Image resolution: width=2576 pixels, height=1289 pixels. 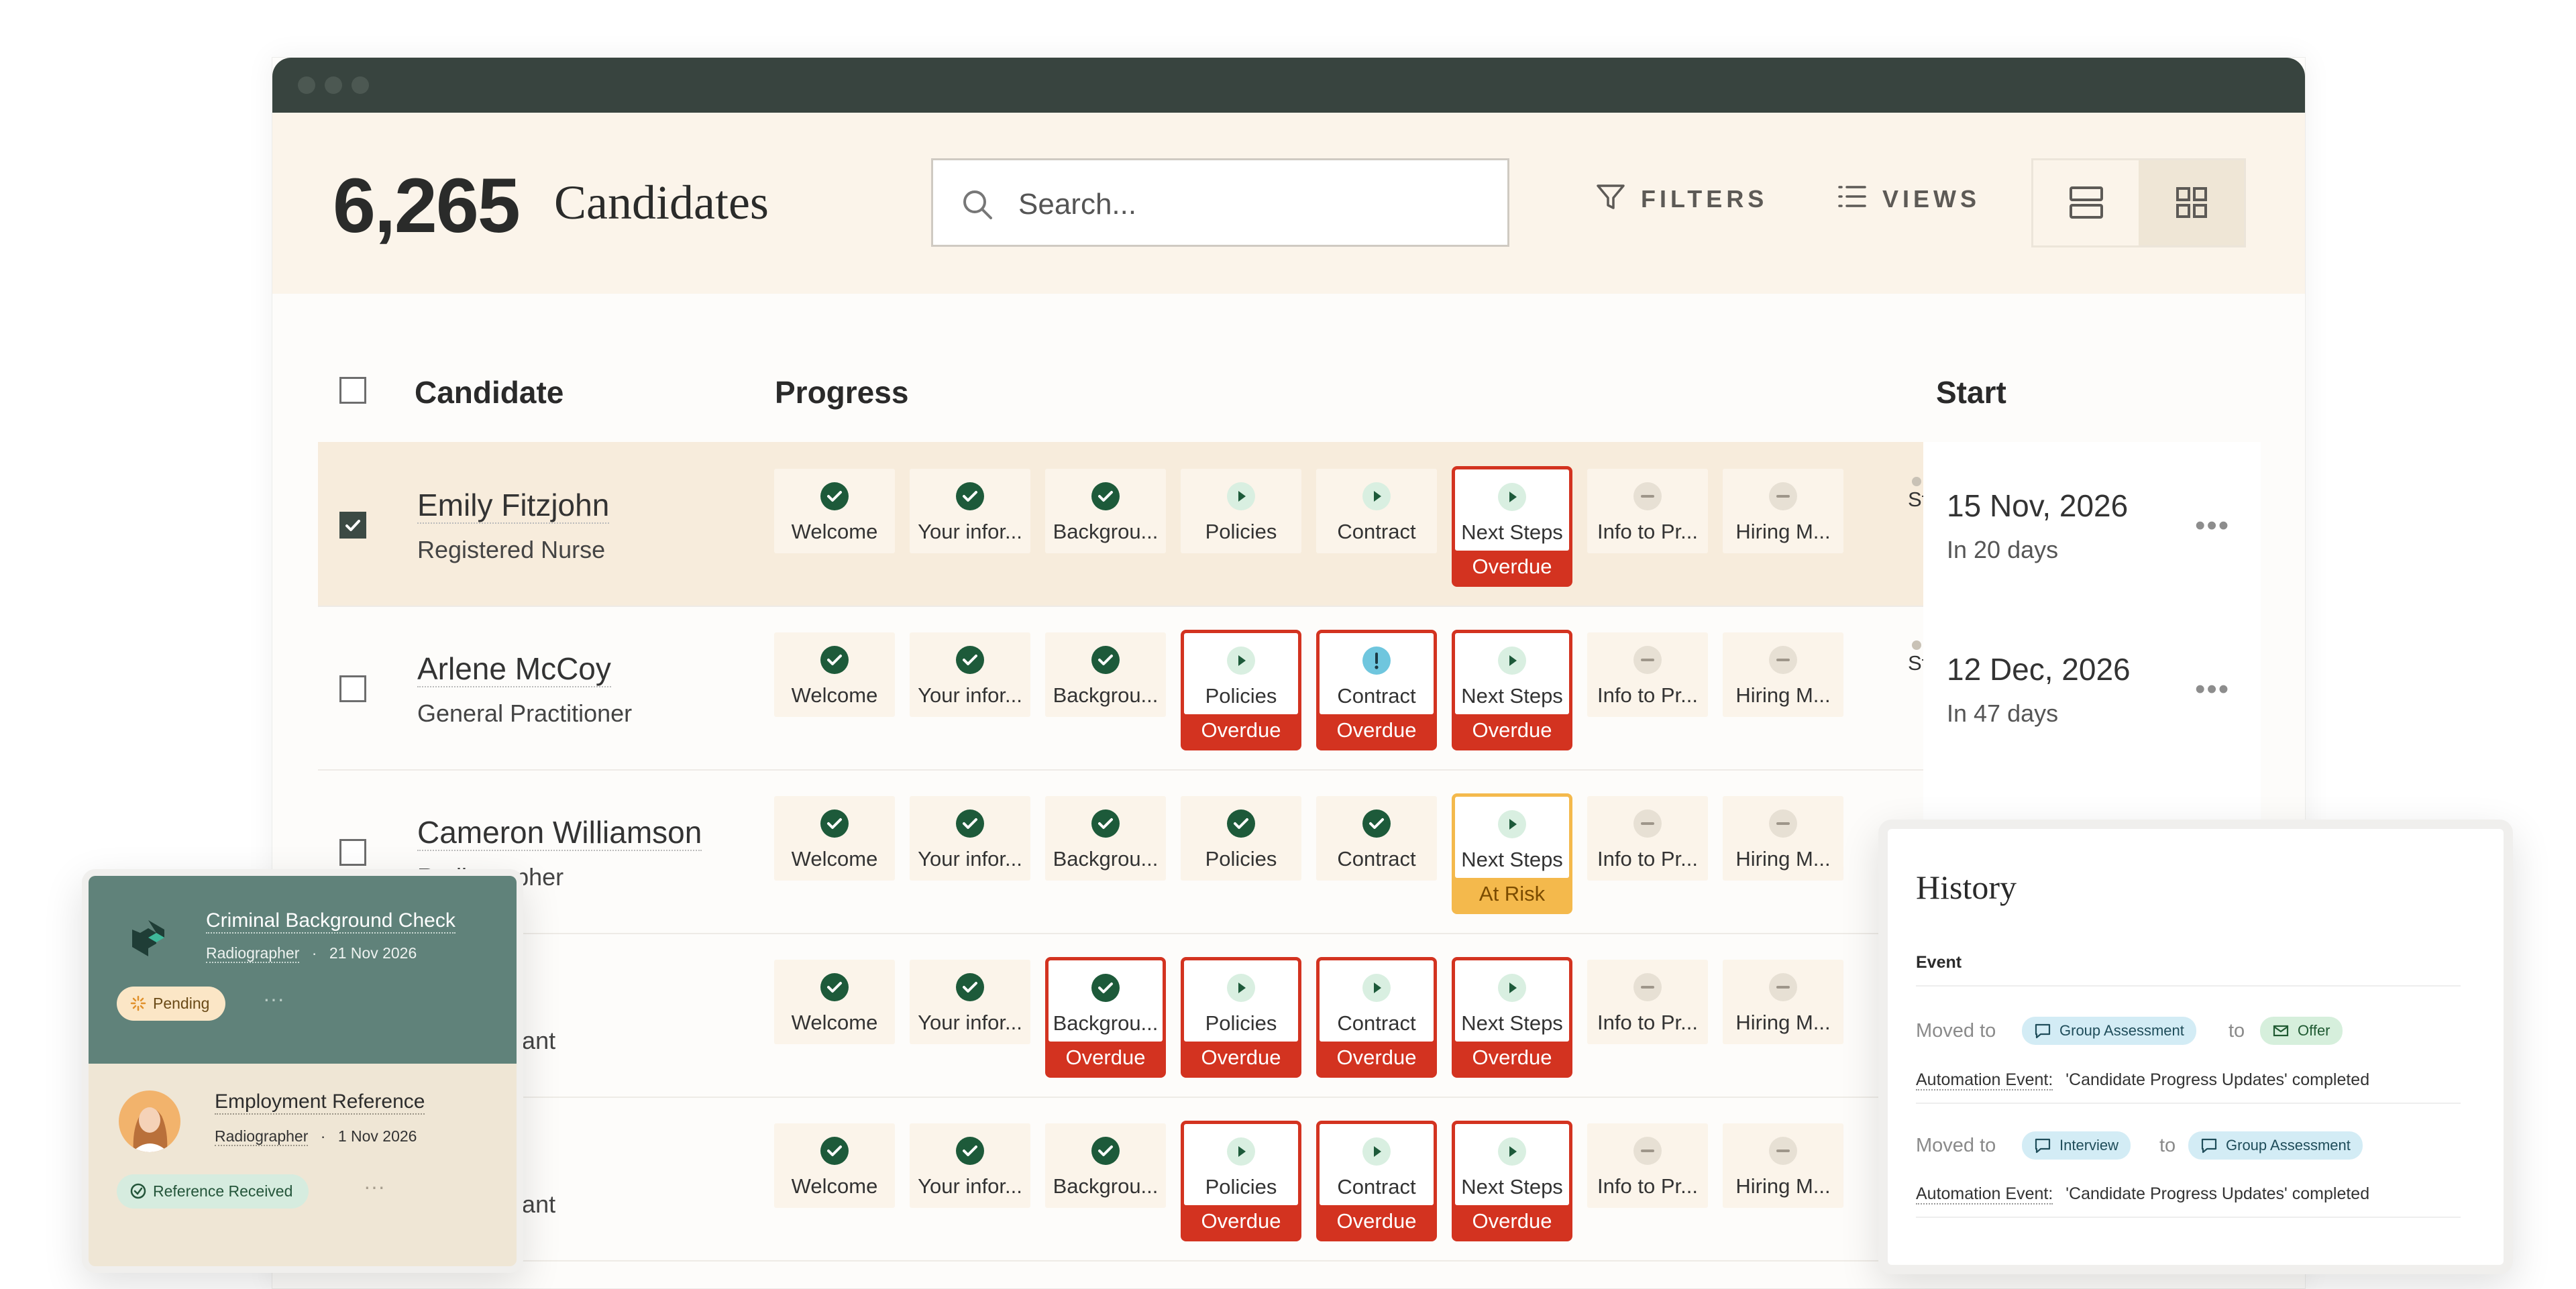 I want to click on window-dot-close, so click(x=306, y=85).